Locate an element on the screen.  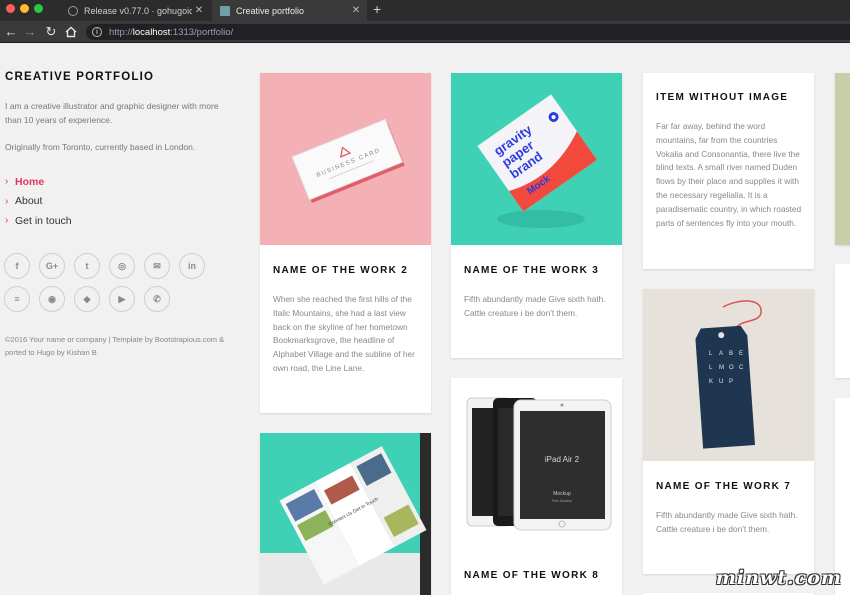
email-icon: ✉ is located at coordinates (157, 266).